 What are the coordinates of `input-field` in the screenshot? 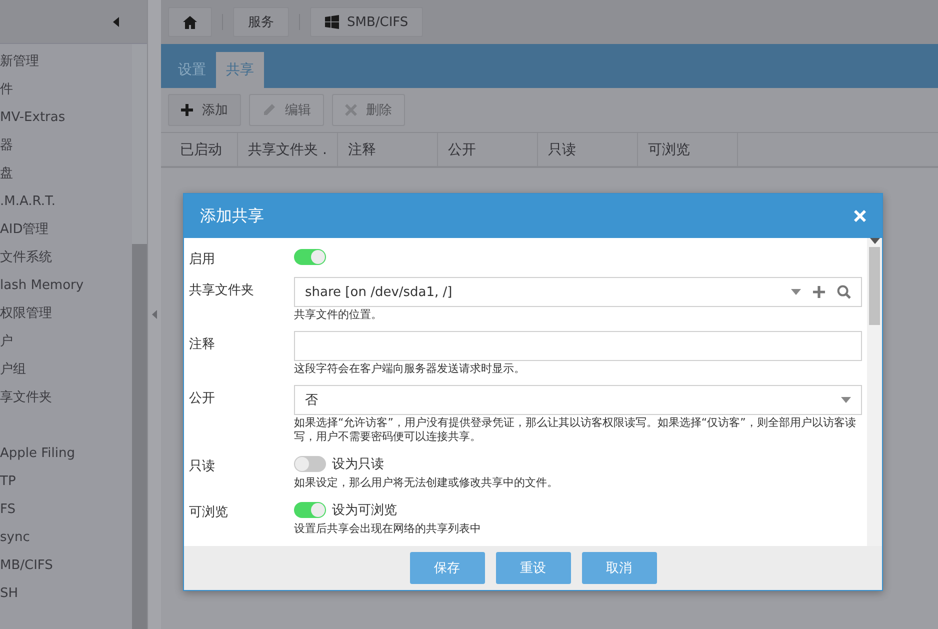 It's located at (578, 346).